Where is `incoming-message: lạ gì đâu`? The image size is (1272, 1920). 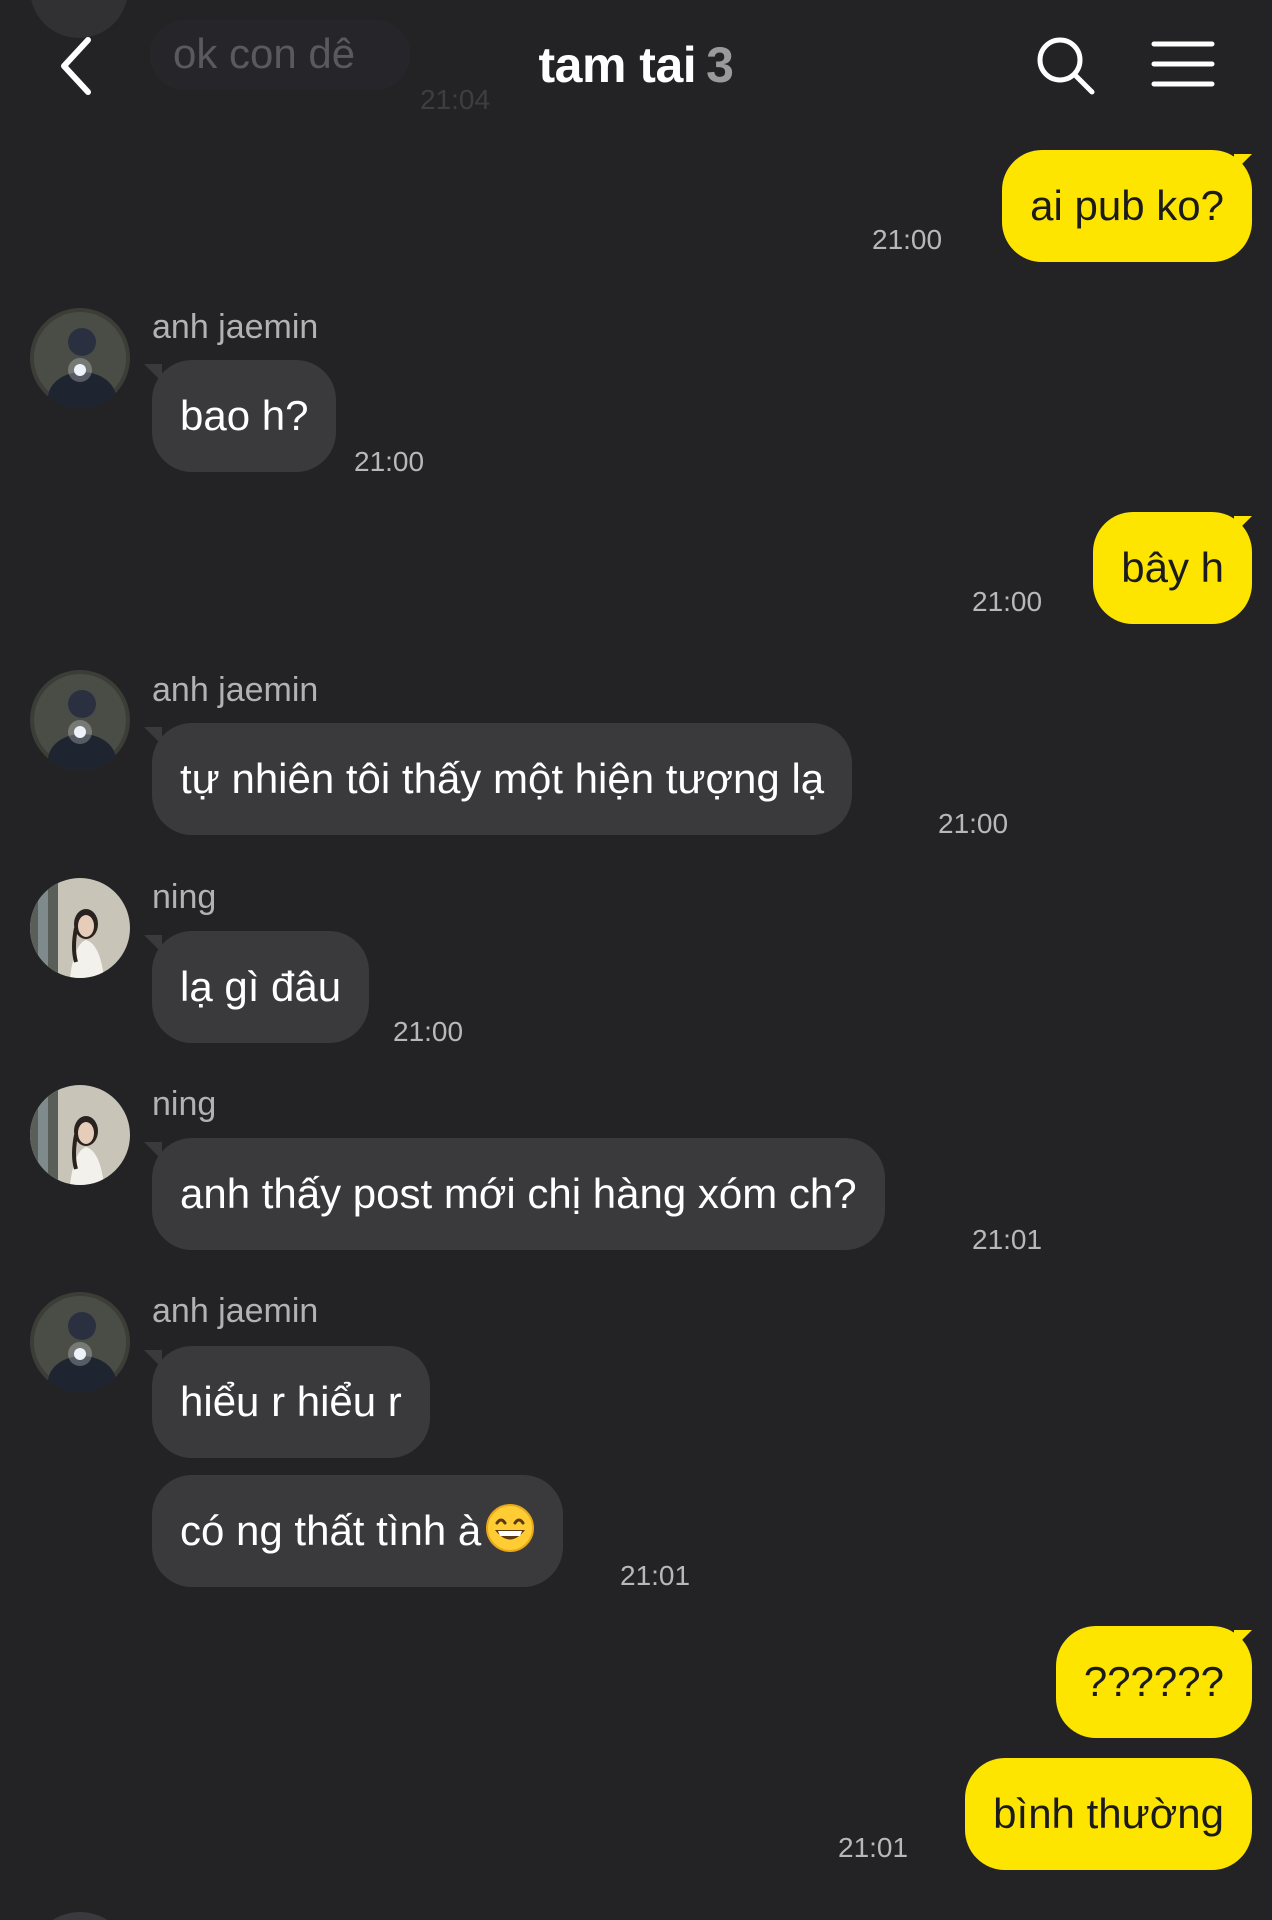
incoming-message: lạ gì đâu is located at coordinates (261, 987).